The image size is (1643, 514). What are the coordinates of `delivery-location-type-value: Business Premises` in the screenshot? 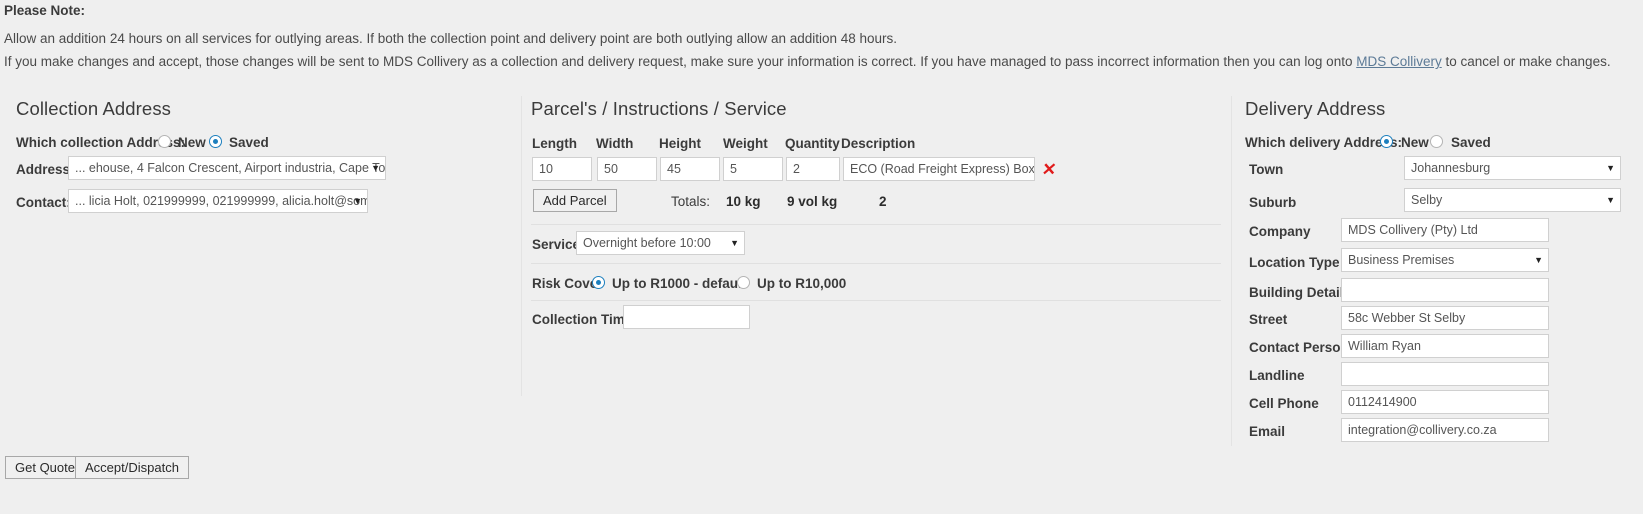 It's located at (1401, 260).